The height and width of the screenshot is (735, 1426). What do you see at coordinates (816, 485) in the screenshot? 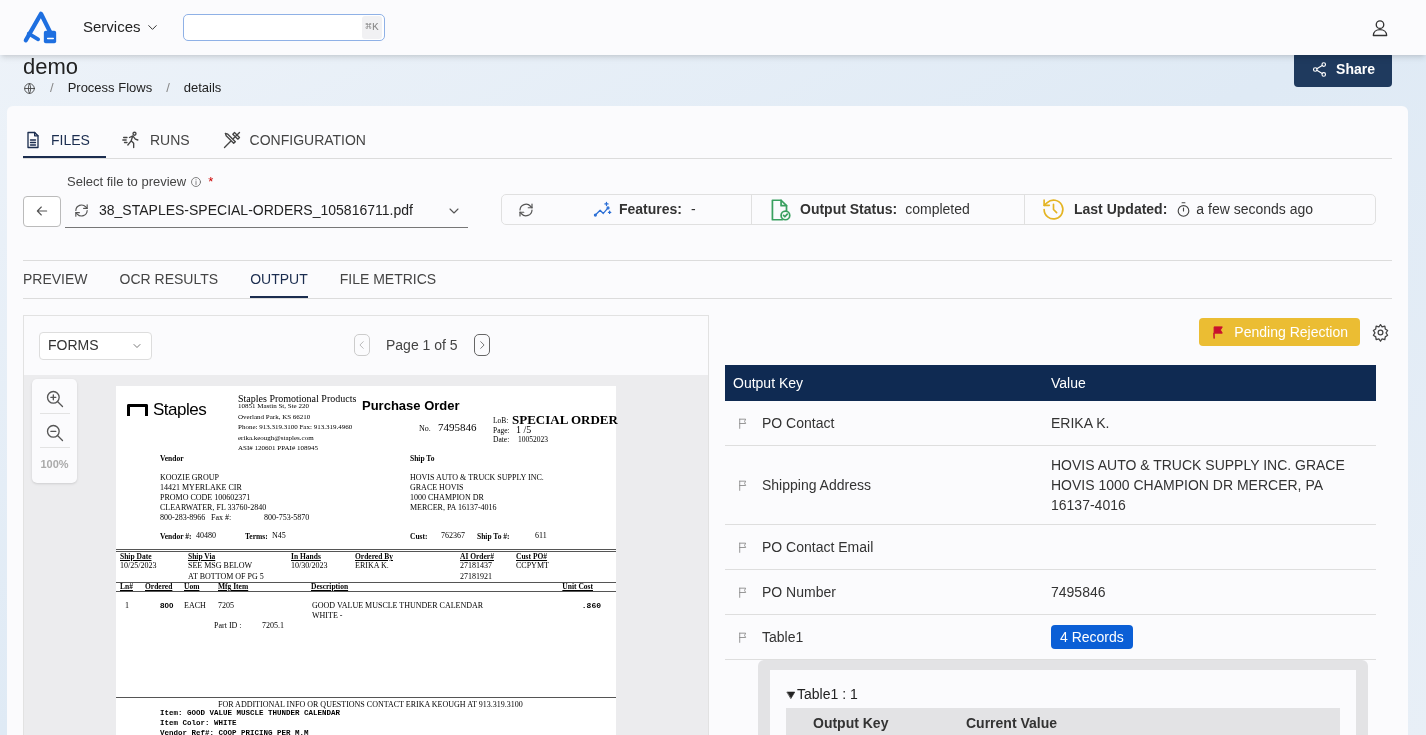
I see `table-cell-text: Shipping Address` at bounding box center [816, 485].